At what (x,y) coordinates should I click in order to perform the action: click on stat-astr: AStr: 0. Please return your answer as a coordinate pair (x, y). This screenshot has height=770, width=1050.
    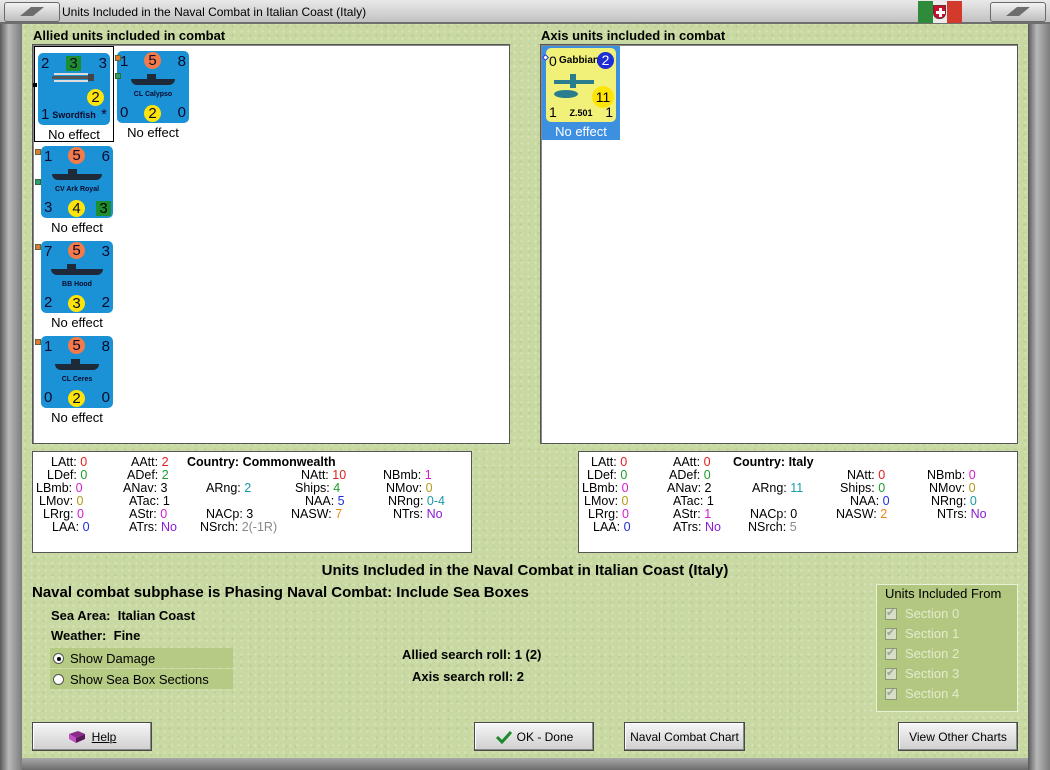
    Looking at the image, I should click on (148, 514).